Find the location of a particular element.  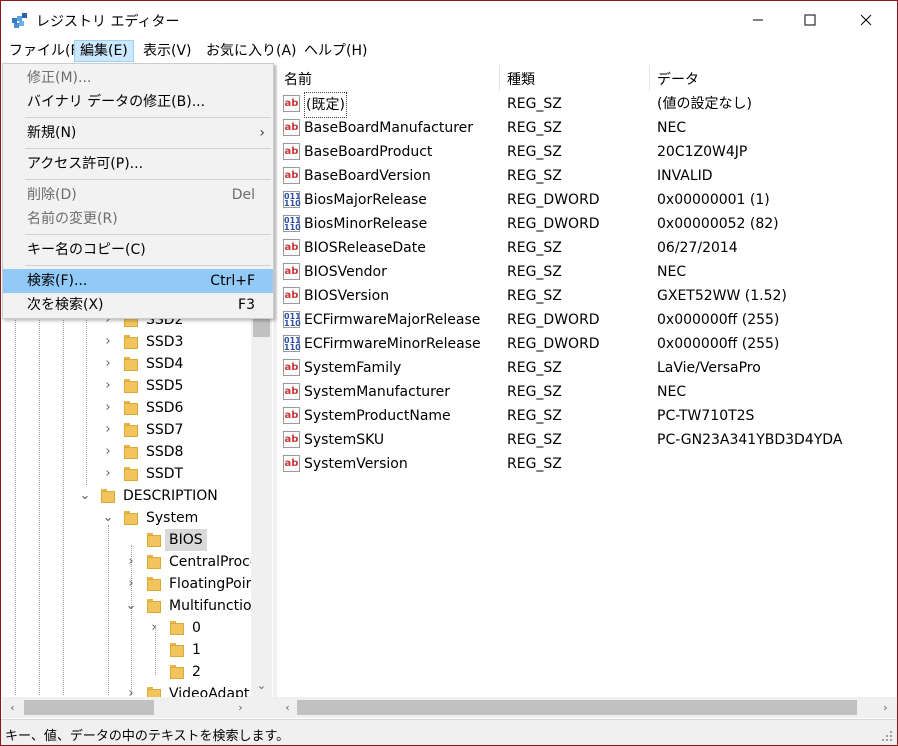

value-row: ab BIOSVersion REG_SZ GXET52WW (1.52) is located at coordinates (587, 296).